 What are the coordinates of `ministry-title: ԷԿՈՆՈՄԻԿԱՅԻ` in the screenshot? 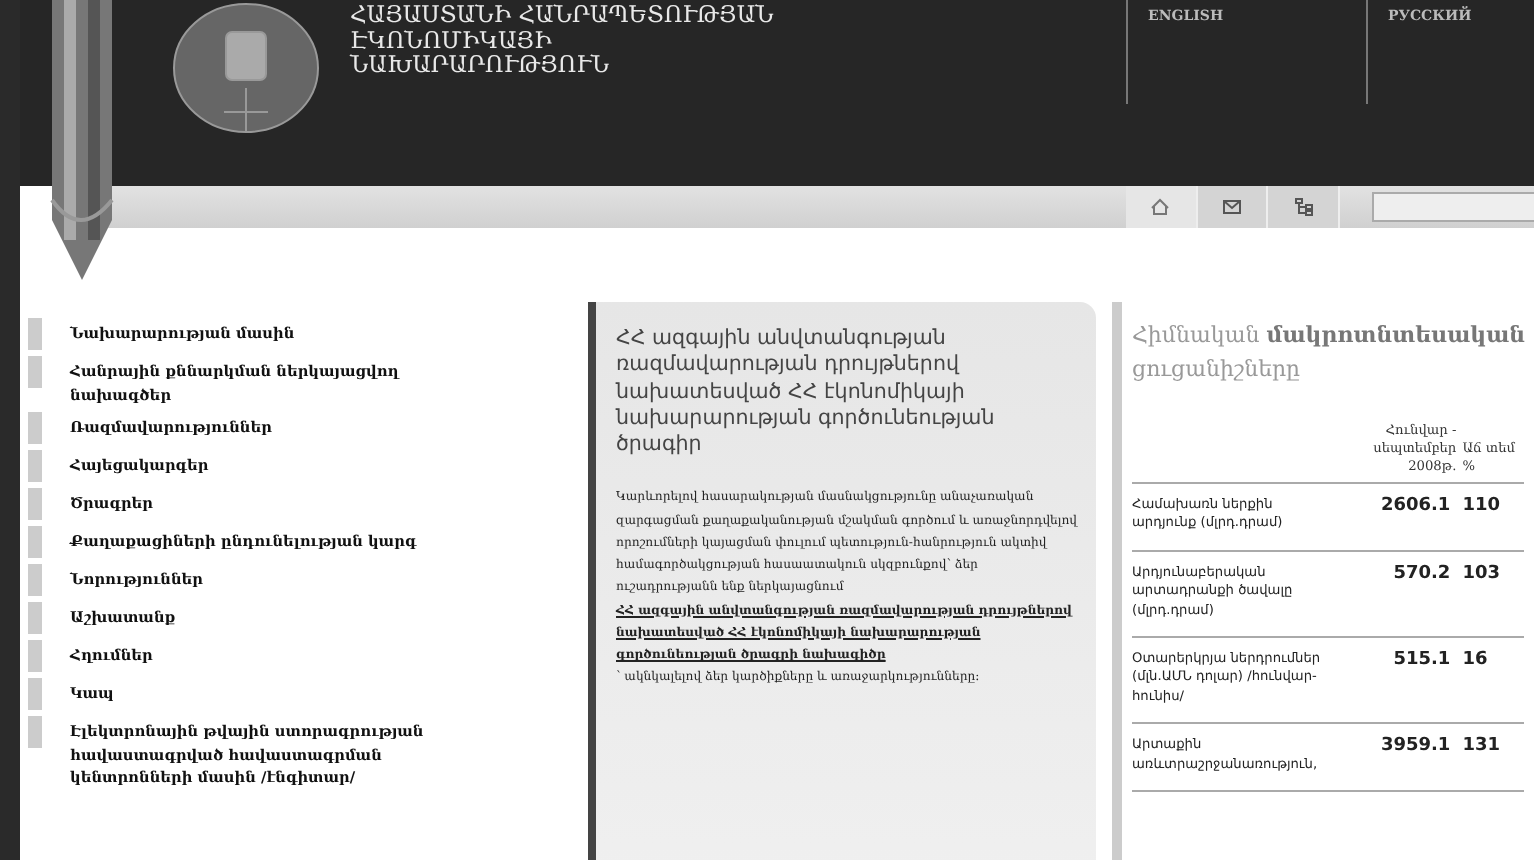 It's located at (452, 39).